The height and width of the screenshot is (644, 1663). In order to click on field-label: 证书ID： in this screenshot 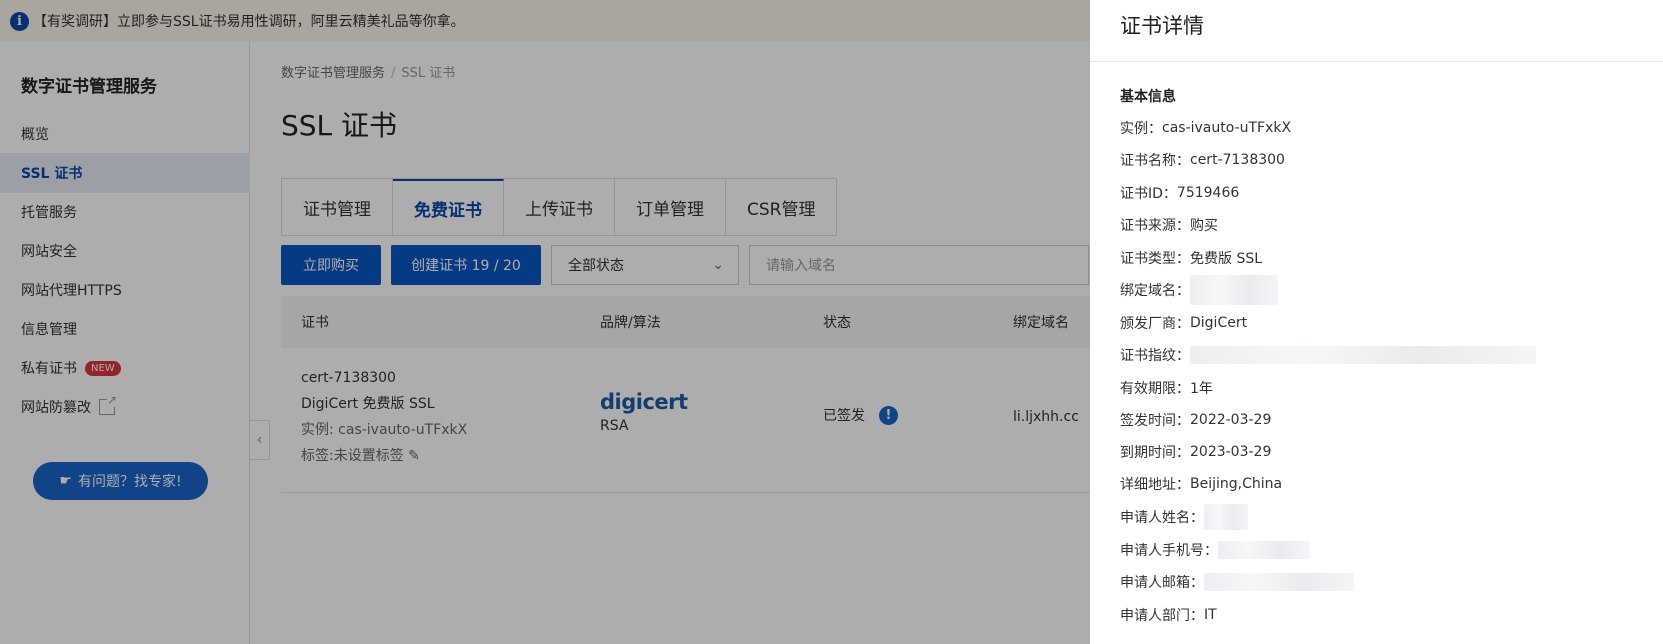, I will do `click(1148, 194)`.